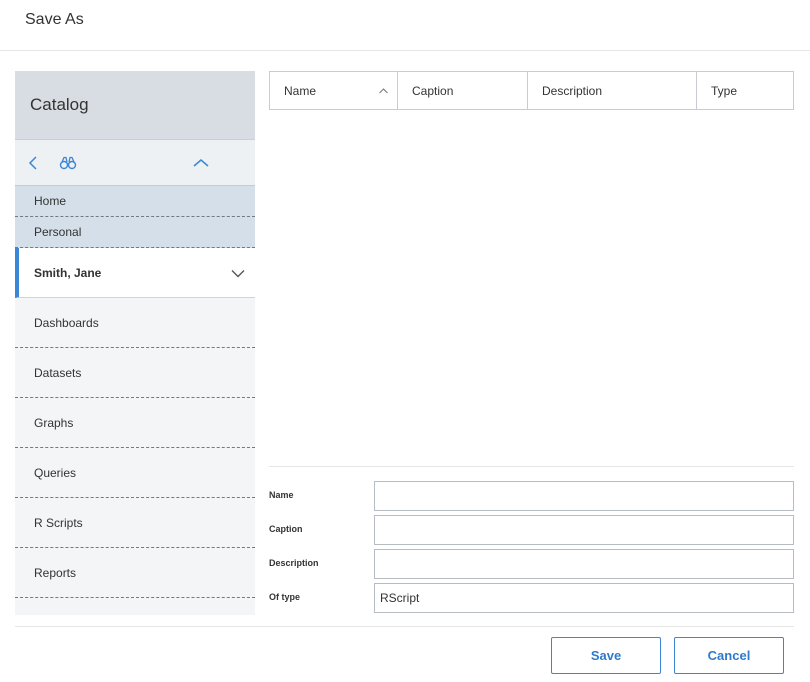 This screenshot has width=810, height=682. What do you see at coordinates (745, 90) in the screenshot?
I see `column-header-type: Type` at bounding box center [745, 90].